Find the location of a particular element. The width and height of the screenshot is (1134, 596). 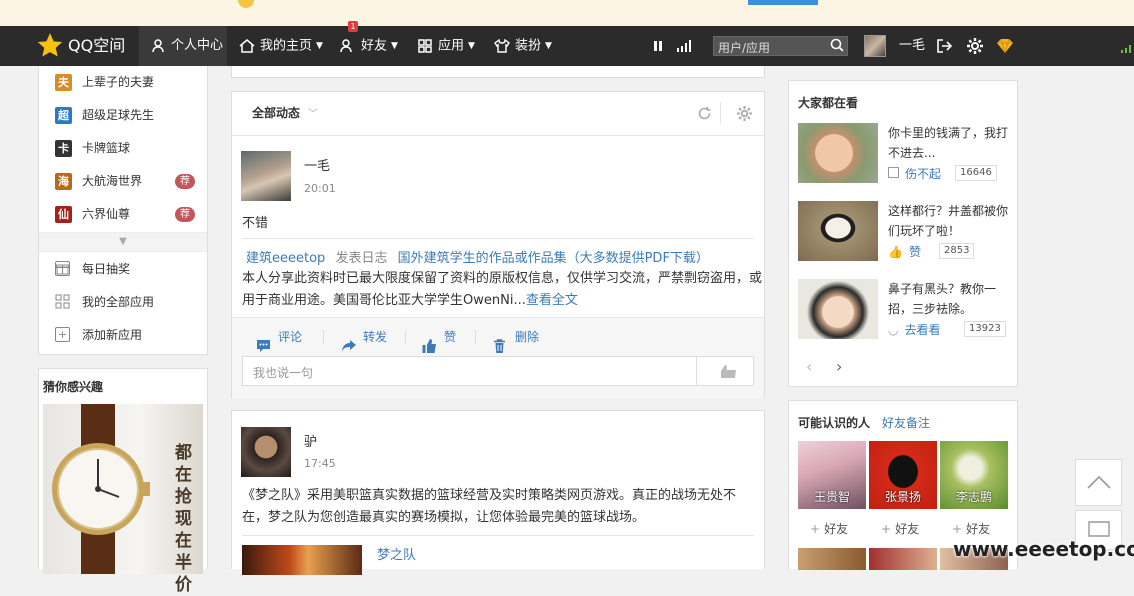

nav-personal-center: 个人中心 is located at coordinates (183, 46).